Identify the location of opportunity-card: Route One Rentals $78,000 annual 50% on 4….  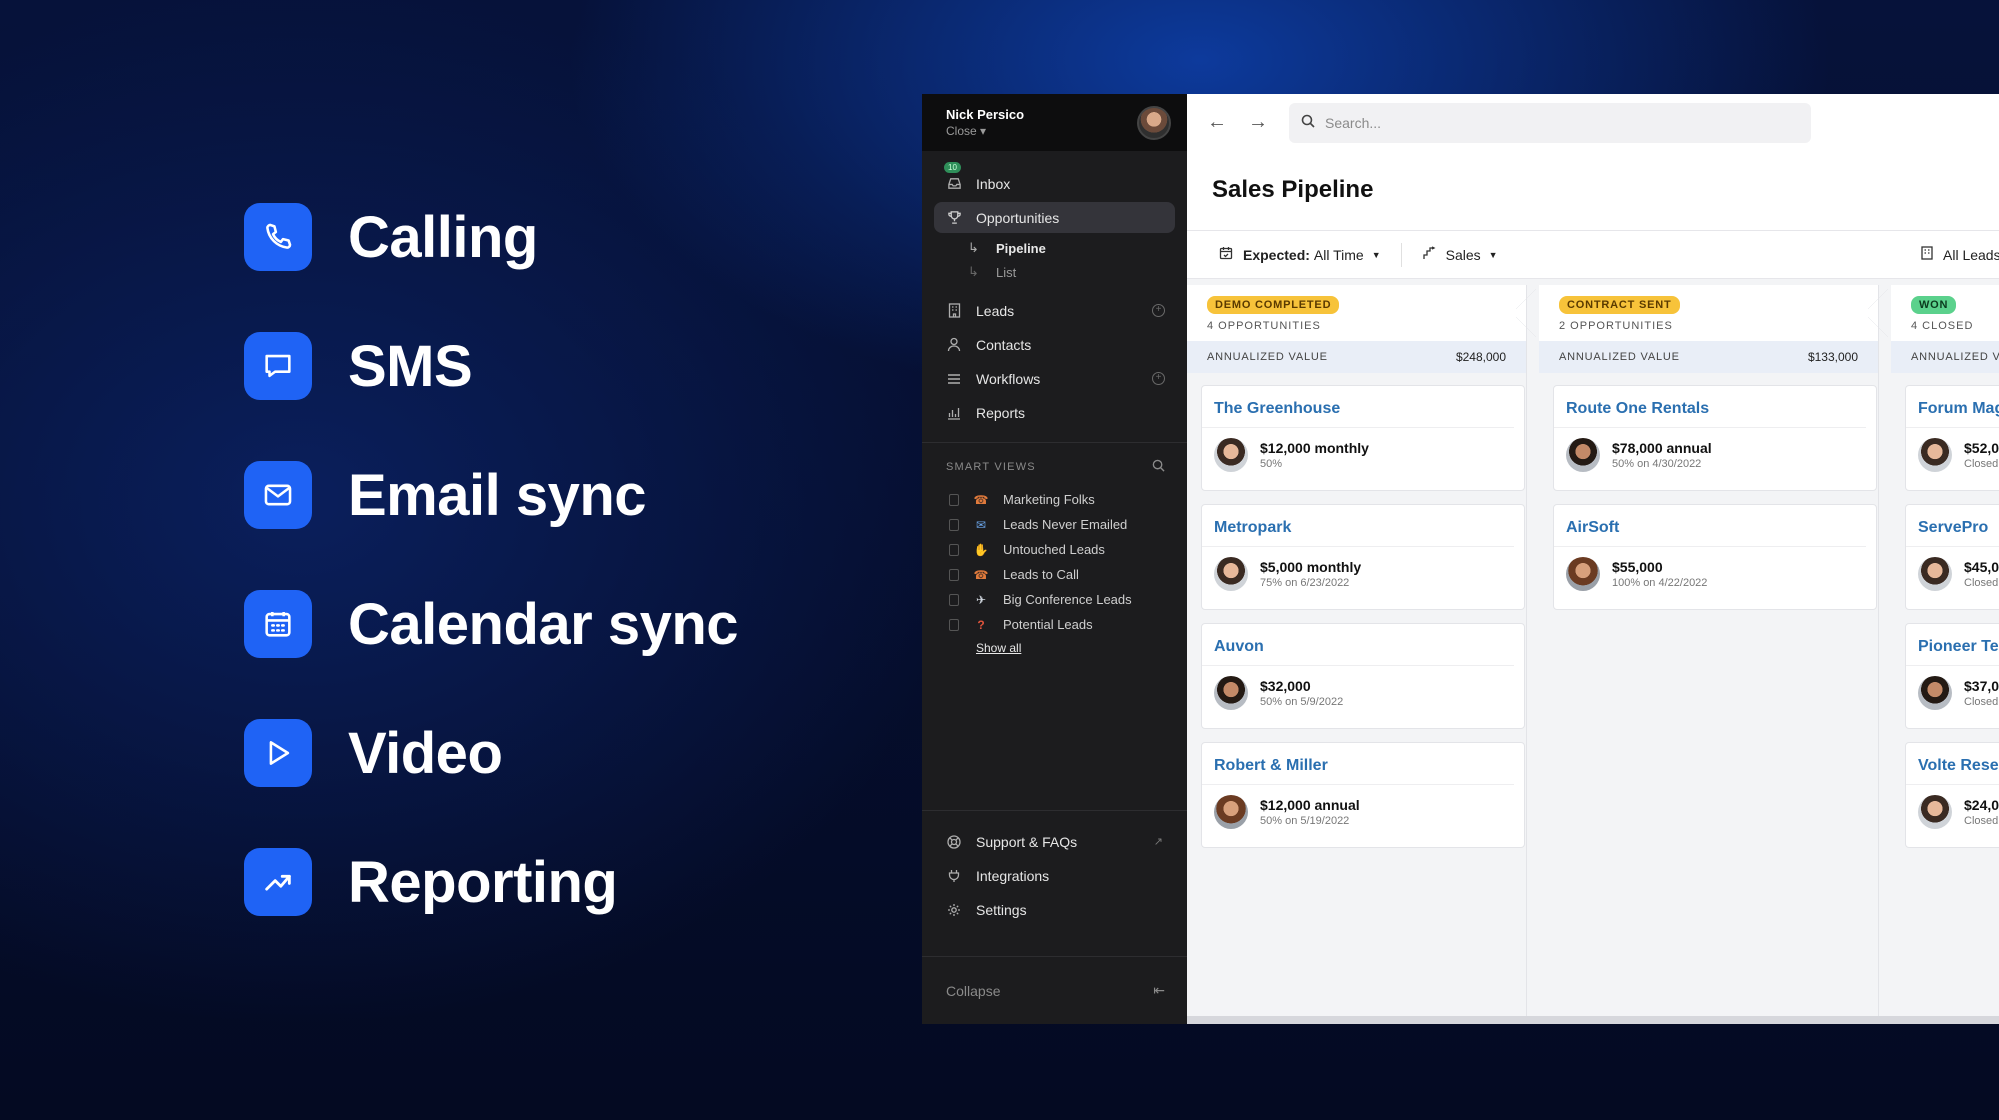
(1715, 438).